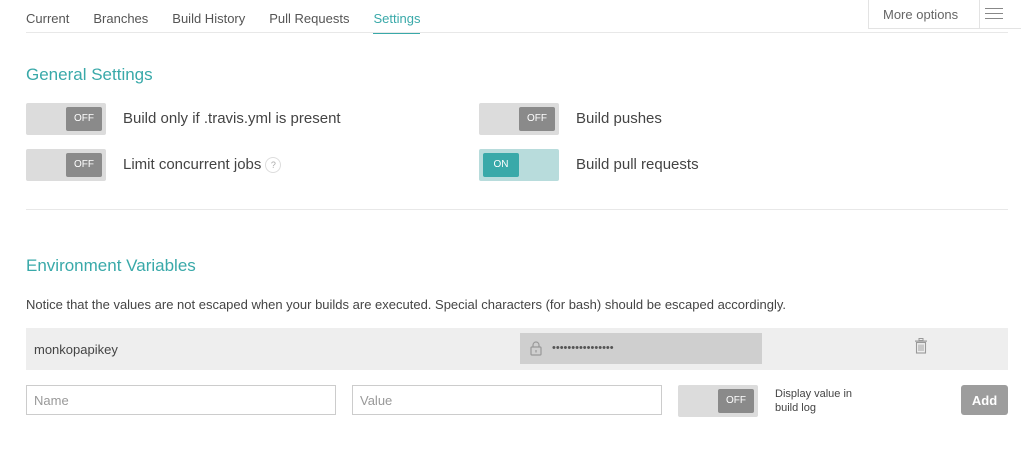 The height and width of the screenshot is (470, 1021). What do you see at coordinates (47, 16) in the screenshot?
I see `tab-current: Current` at bounding box center [47, 16].